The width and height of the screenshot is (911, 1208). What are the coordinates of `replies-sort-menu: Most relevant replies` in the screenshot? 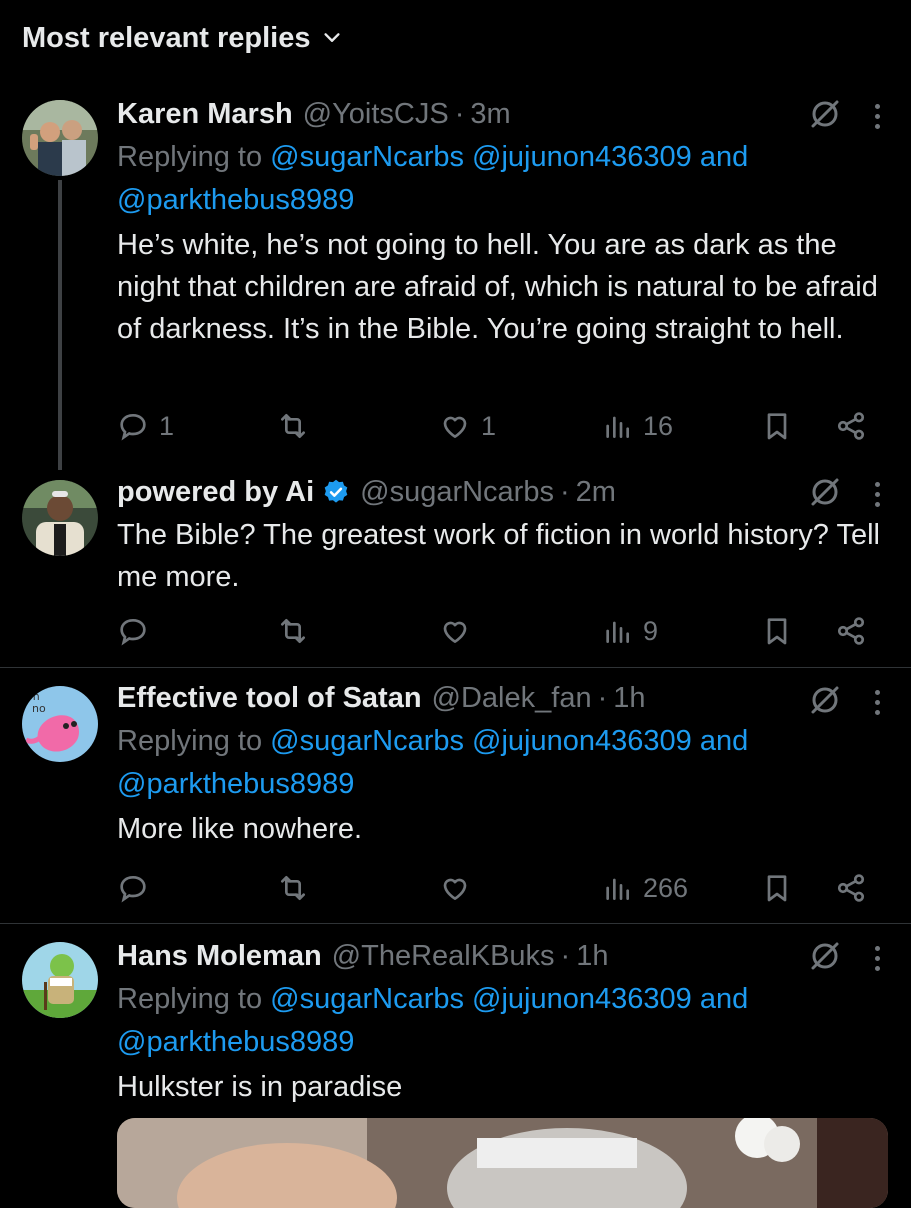 It's located at (182, 38).